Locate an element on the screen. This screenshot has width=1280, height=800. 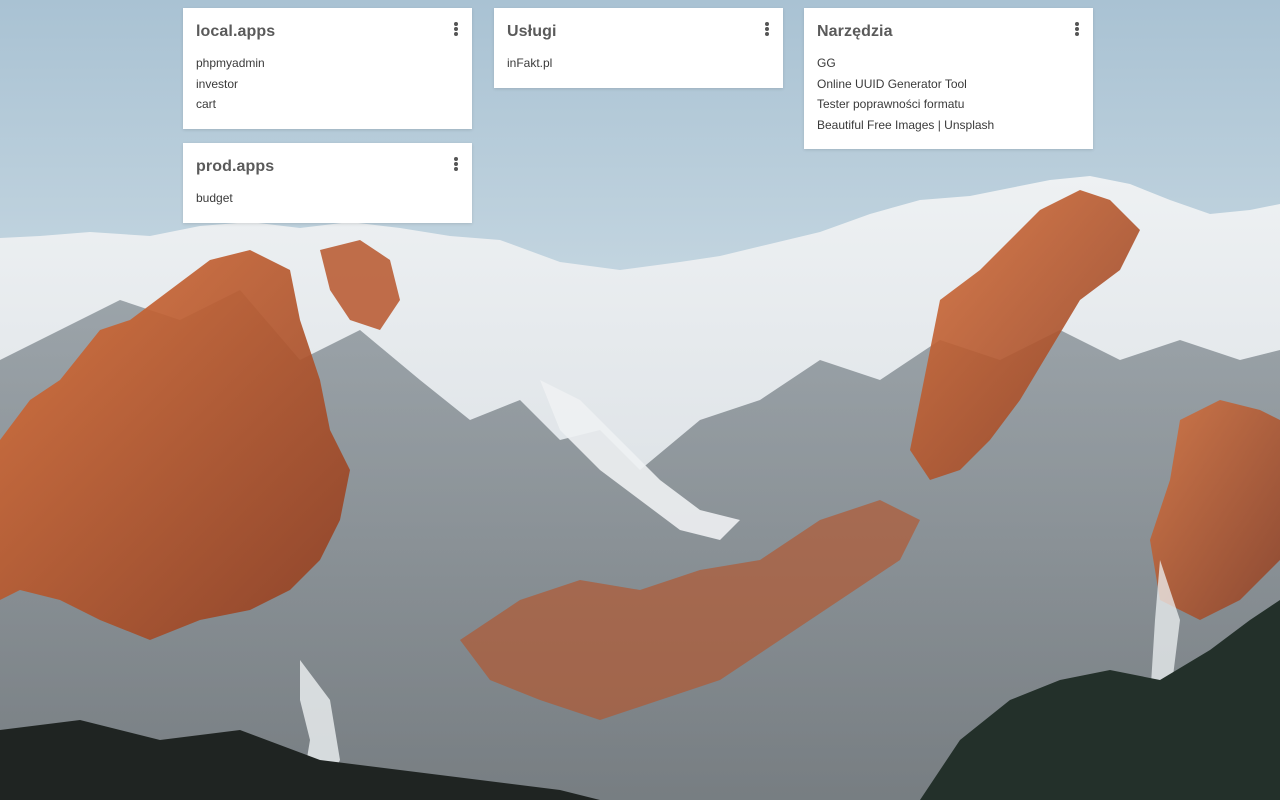
link-cart: cart is located at coordinates (327, 104).